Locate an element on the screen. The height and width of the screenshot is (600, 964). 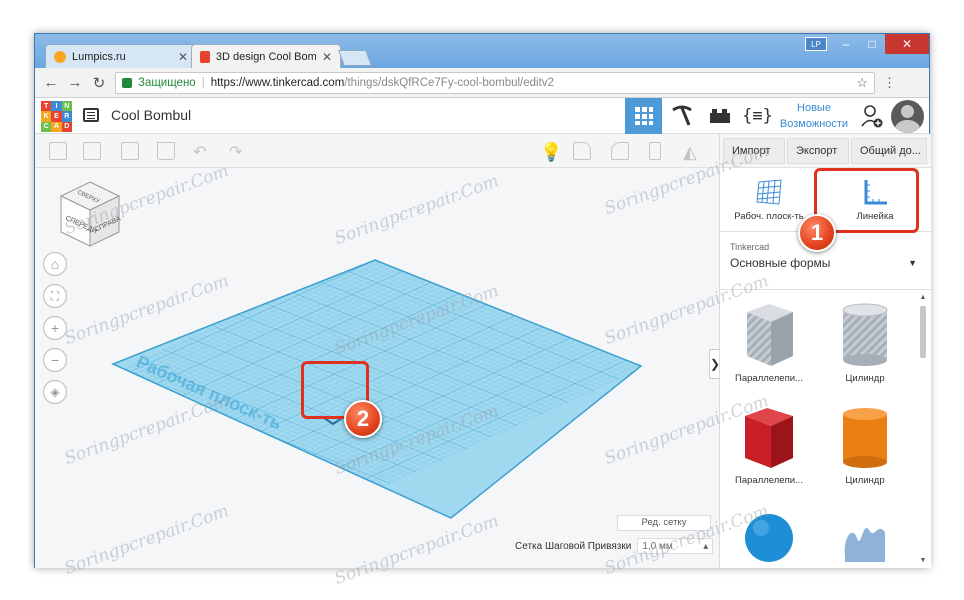
tab-tinkercad: 3D design Cool Bombul | ✕ is located at coordinates (266, 56).